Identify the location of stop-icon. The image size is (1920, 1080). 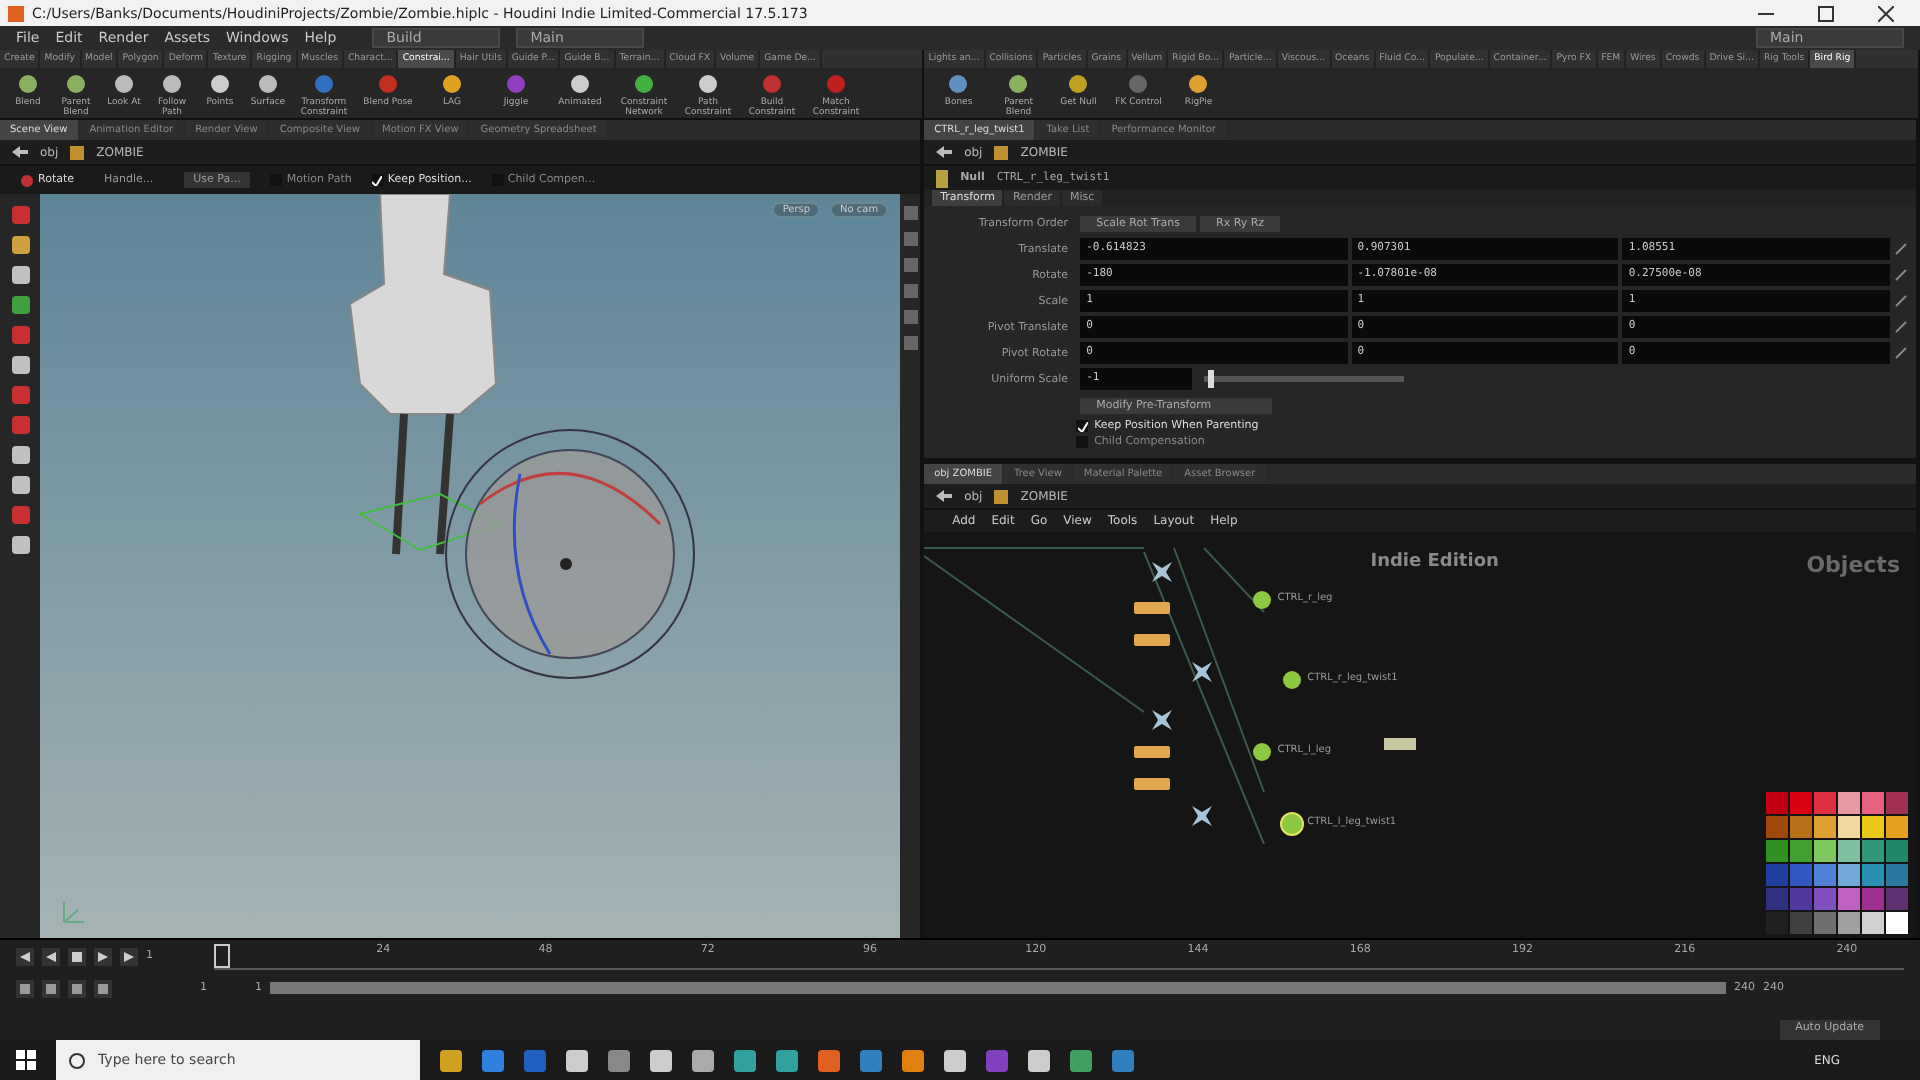
(77, 956).